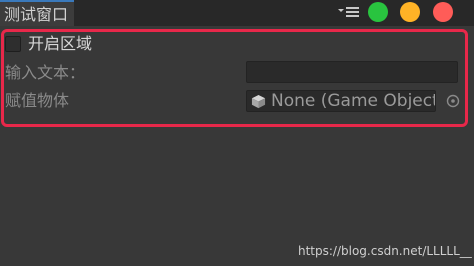 The width and height of the screenshot is (474, 266). Describe the element at coordinates (13, 44) in the screenshot. I see `enable-region-checkbox` at that location.